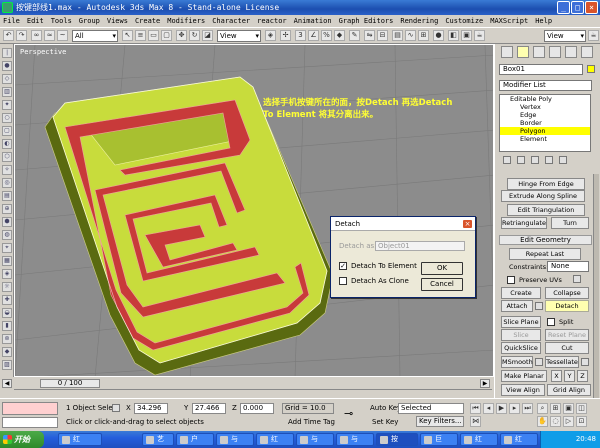 The height and width of the screenshot is (448, 600). Describe the element at coordinates (511, 280) in the screenshot. I see `preserve-uvs-checkbox` at that location.